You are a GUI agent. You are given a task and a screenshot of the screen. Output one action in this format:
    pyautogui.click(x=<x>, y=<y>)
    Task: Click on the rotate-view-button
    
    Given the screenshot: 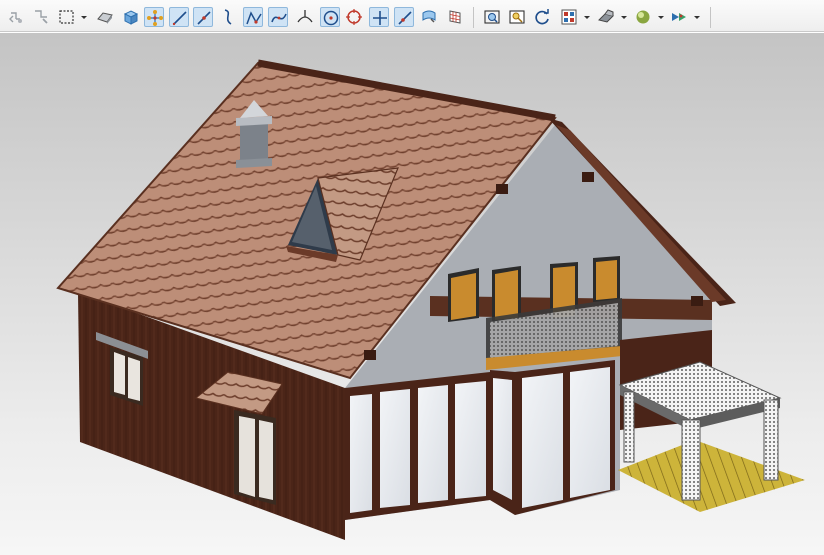 What is the action you would take?
    pyautogui.click(x=542, y=17)
    